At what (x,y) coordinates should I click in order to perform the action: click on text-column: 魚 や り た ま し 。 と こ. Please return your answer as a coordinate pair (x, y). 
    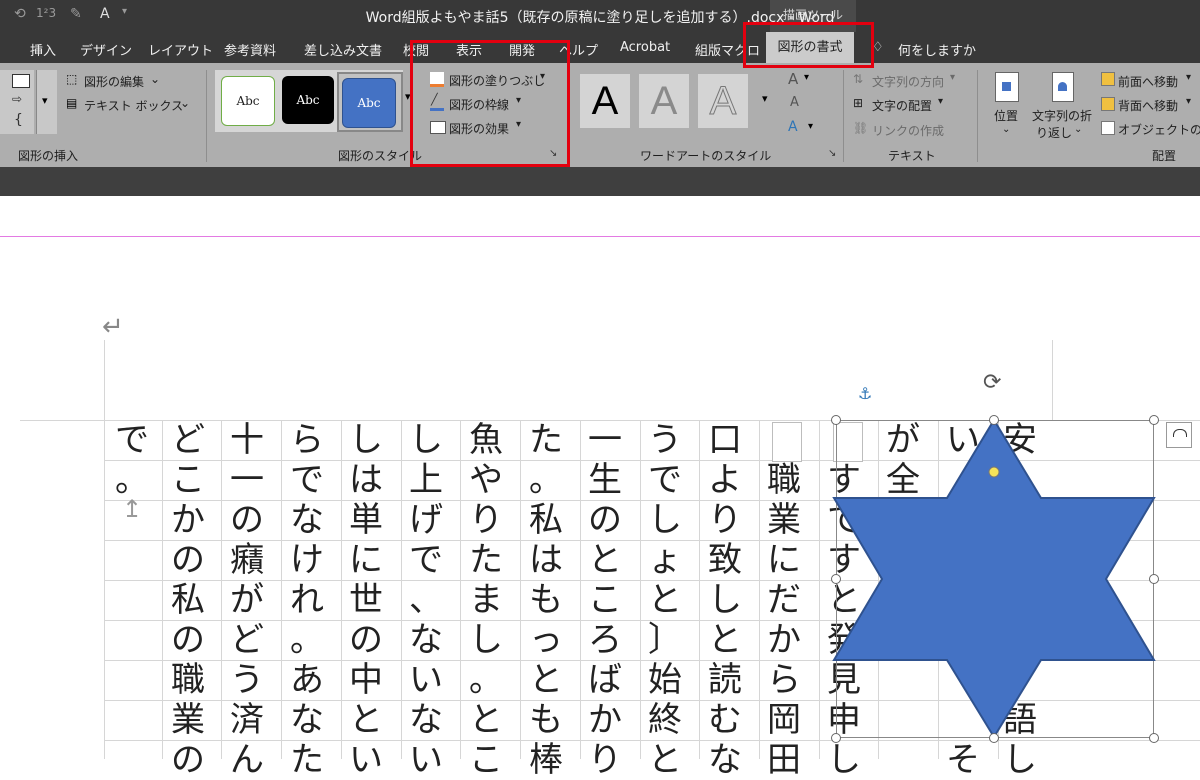
    Looking at the image, I should click on (486, 600).